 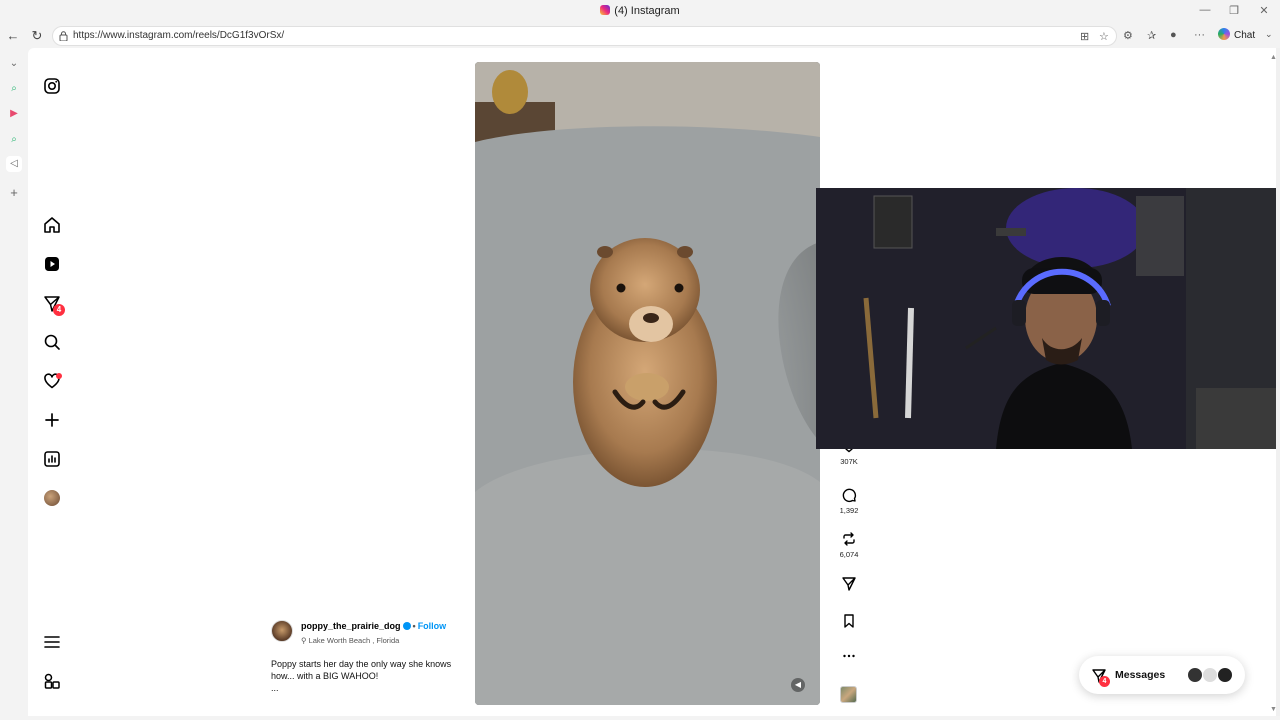 What do you see at coordinates (406, 626) in the screenshot?
I see `verified-badge-icon` at bounding box center [406, 626].